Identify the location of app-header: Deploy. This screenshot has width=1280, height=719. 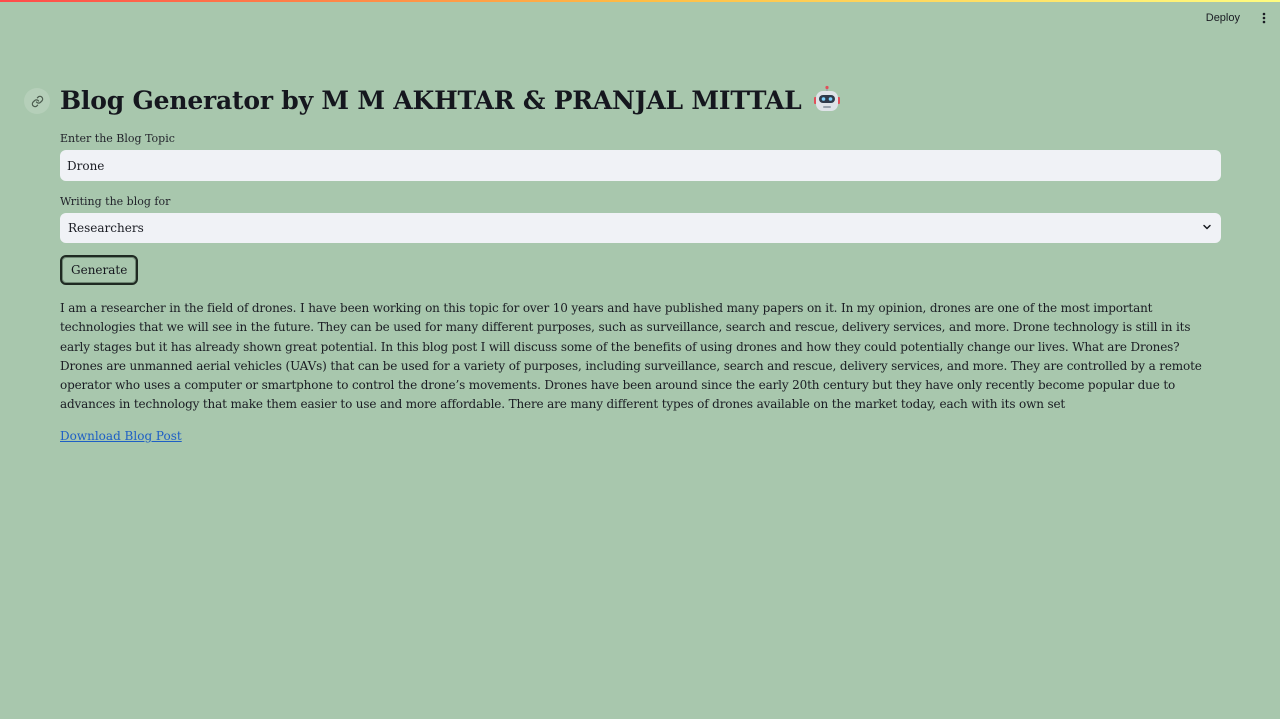
(1239, 18).